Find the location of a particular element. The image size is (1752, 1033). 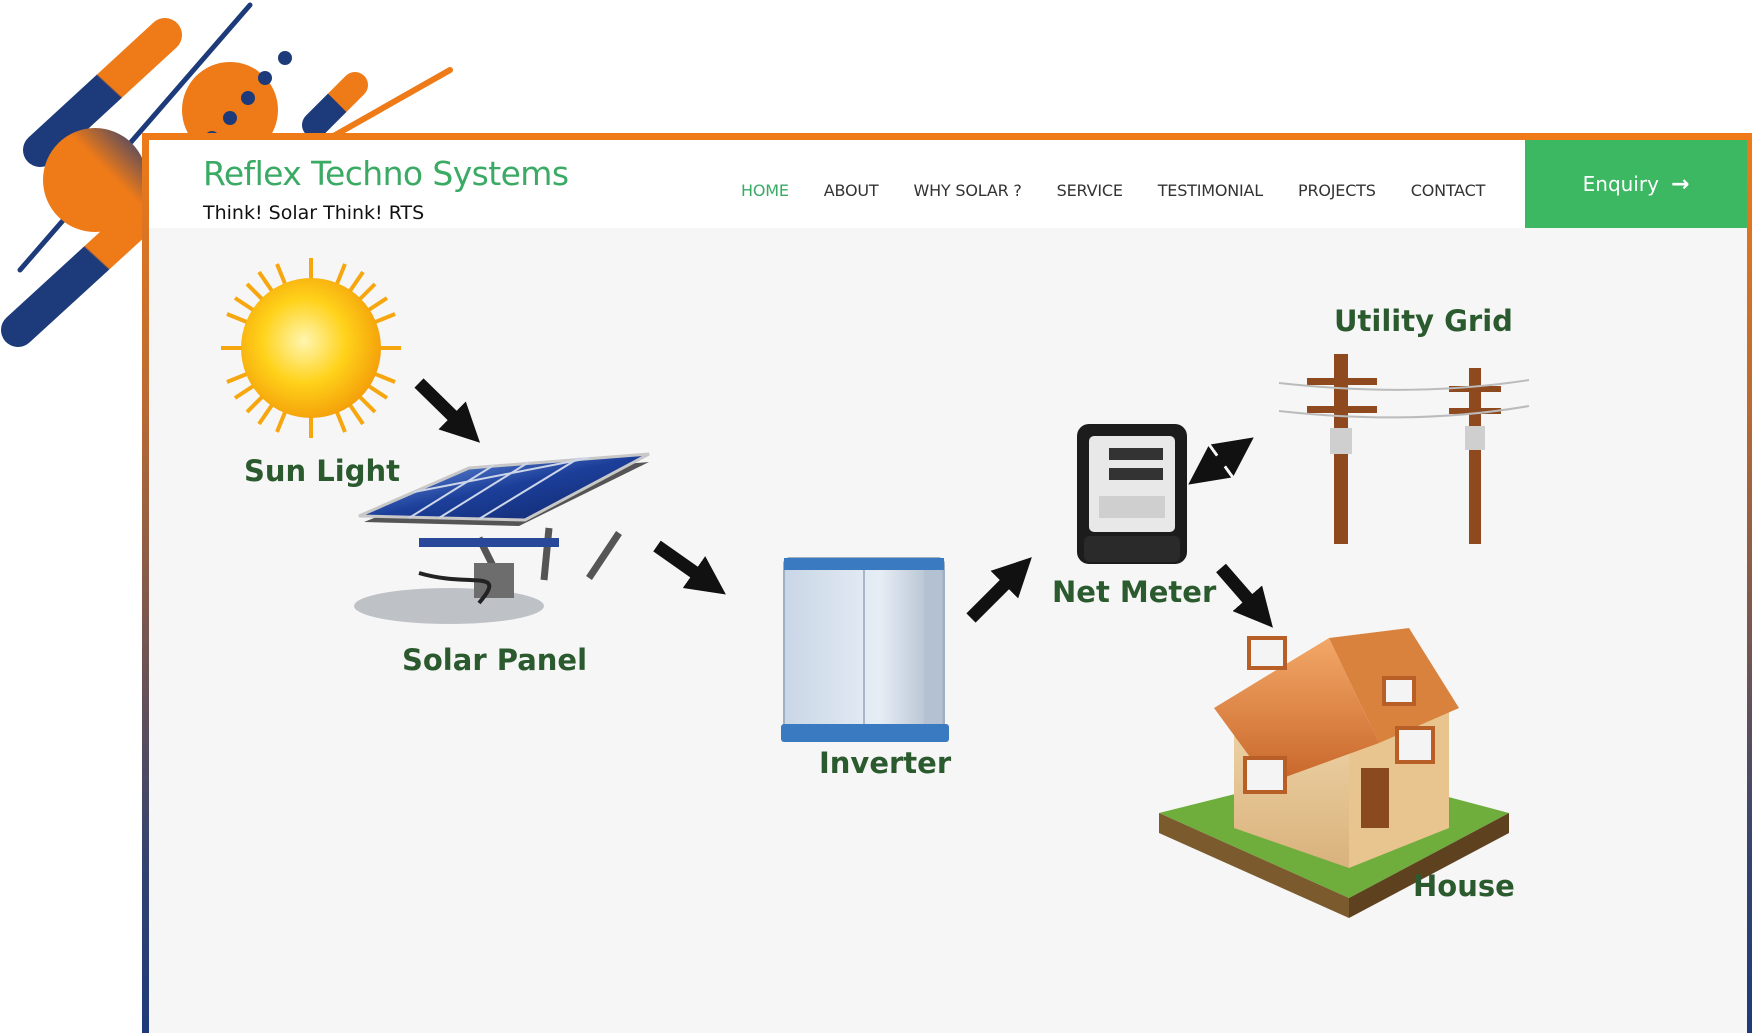

nav-home: HOME is located at coordinates (765, 190).